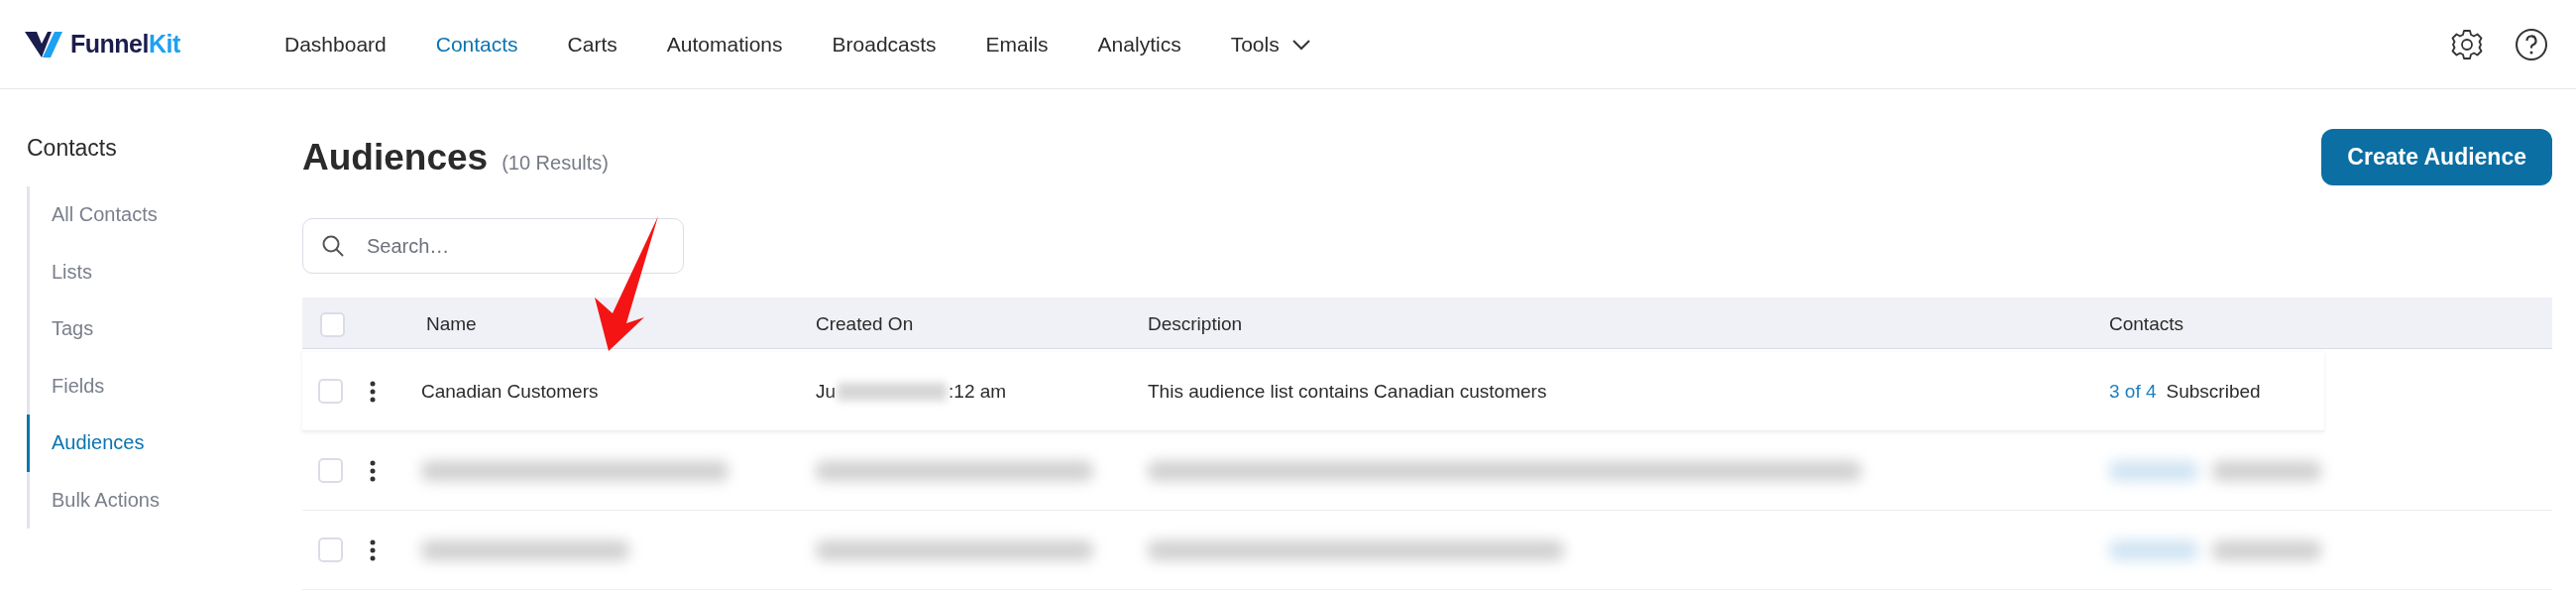  What do you see at coordinates (395, 157) in the screenshot?
I see `page-title: Audiences` at bounding box center [395, 157].